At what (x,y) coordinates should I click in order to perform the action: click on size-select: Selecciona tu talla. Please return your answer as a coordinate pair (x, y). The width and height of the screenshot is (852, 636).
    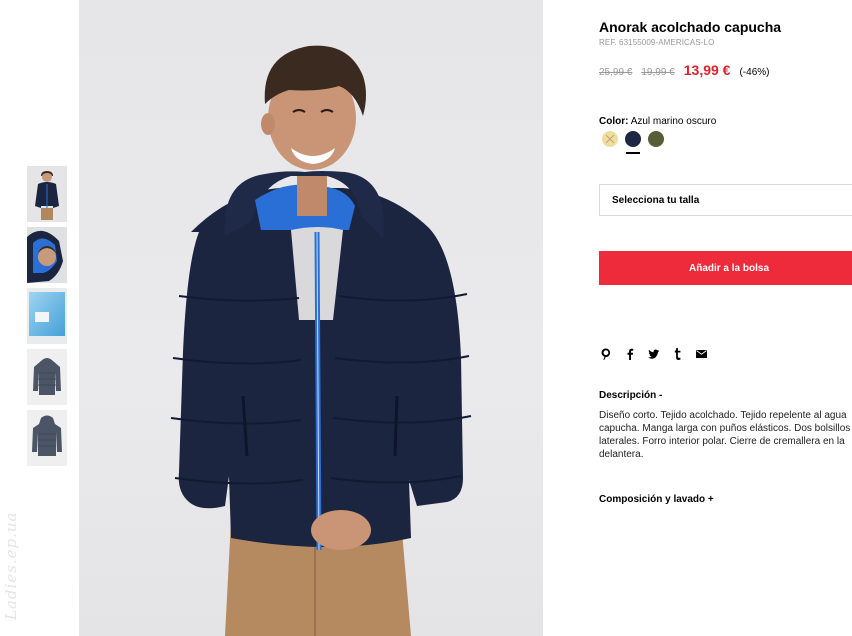
    Looking at the image, I should click on (725, 200).